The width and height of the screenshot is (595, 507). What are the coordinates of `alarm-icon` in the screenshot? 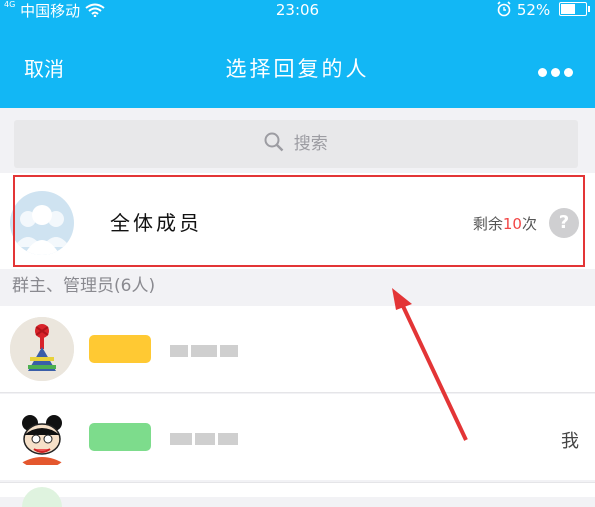 It's located at (504, 9).